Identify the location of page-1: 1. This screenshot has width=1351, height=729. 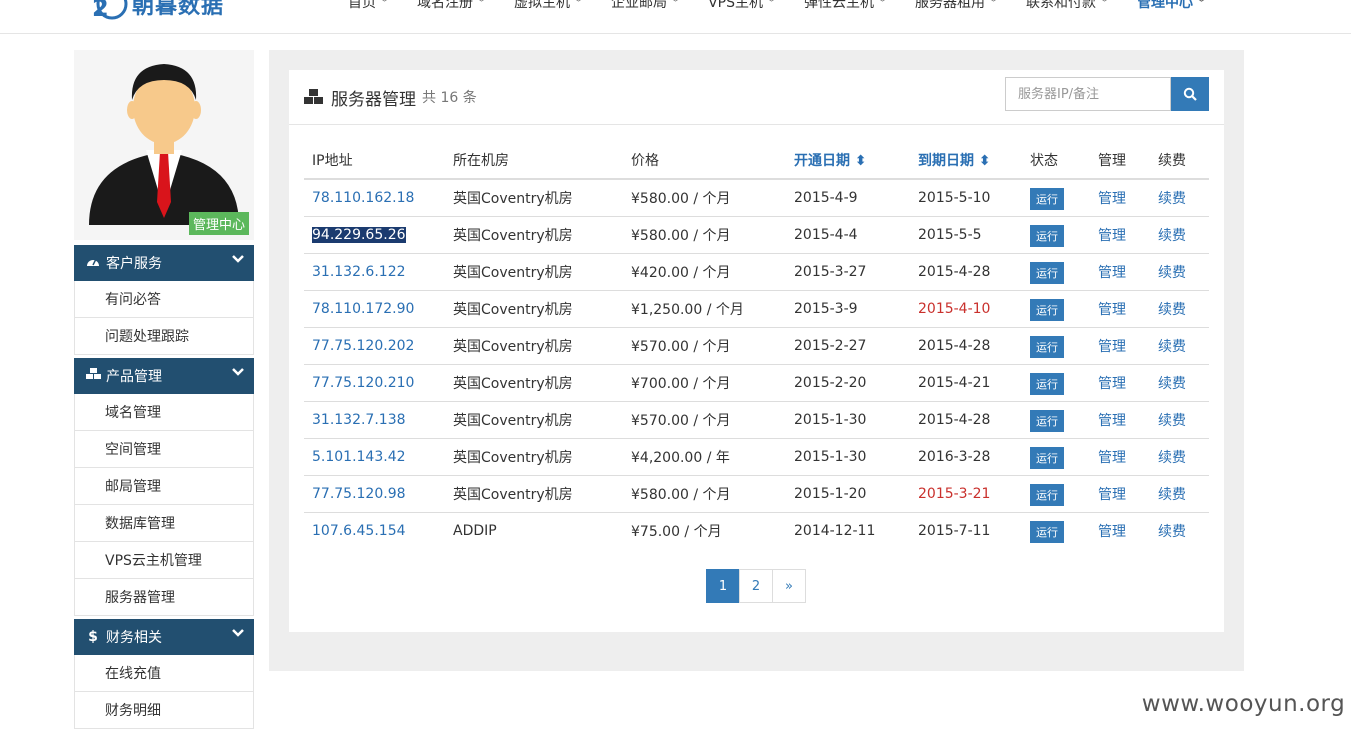
(723, 586).